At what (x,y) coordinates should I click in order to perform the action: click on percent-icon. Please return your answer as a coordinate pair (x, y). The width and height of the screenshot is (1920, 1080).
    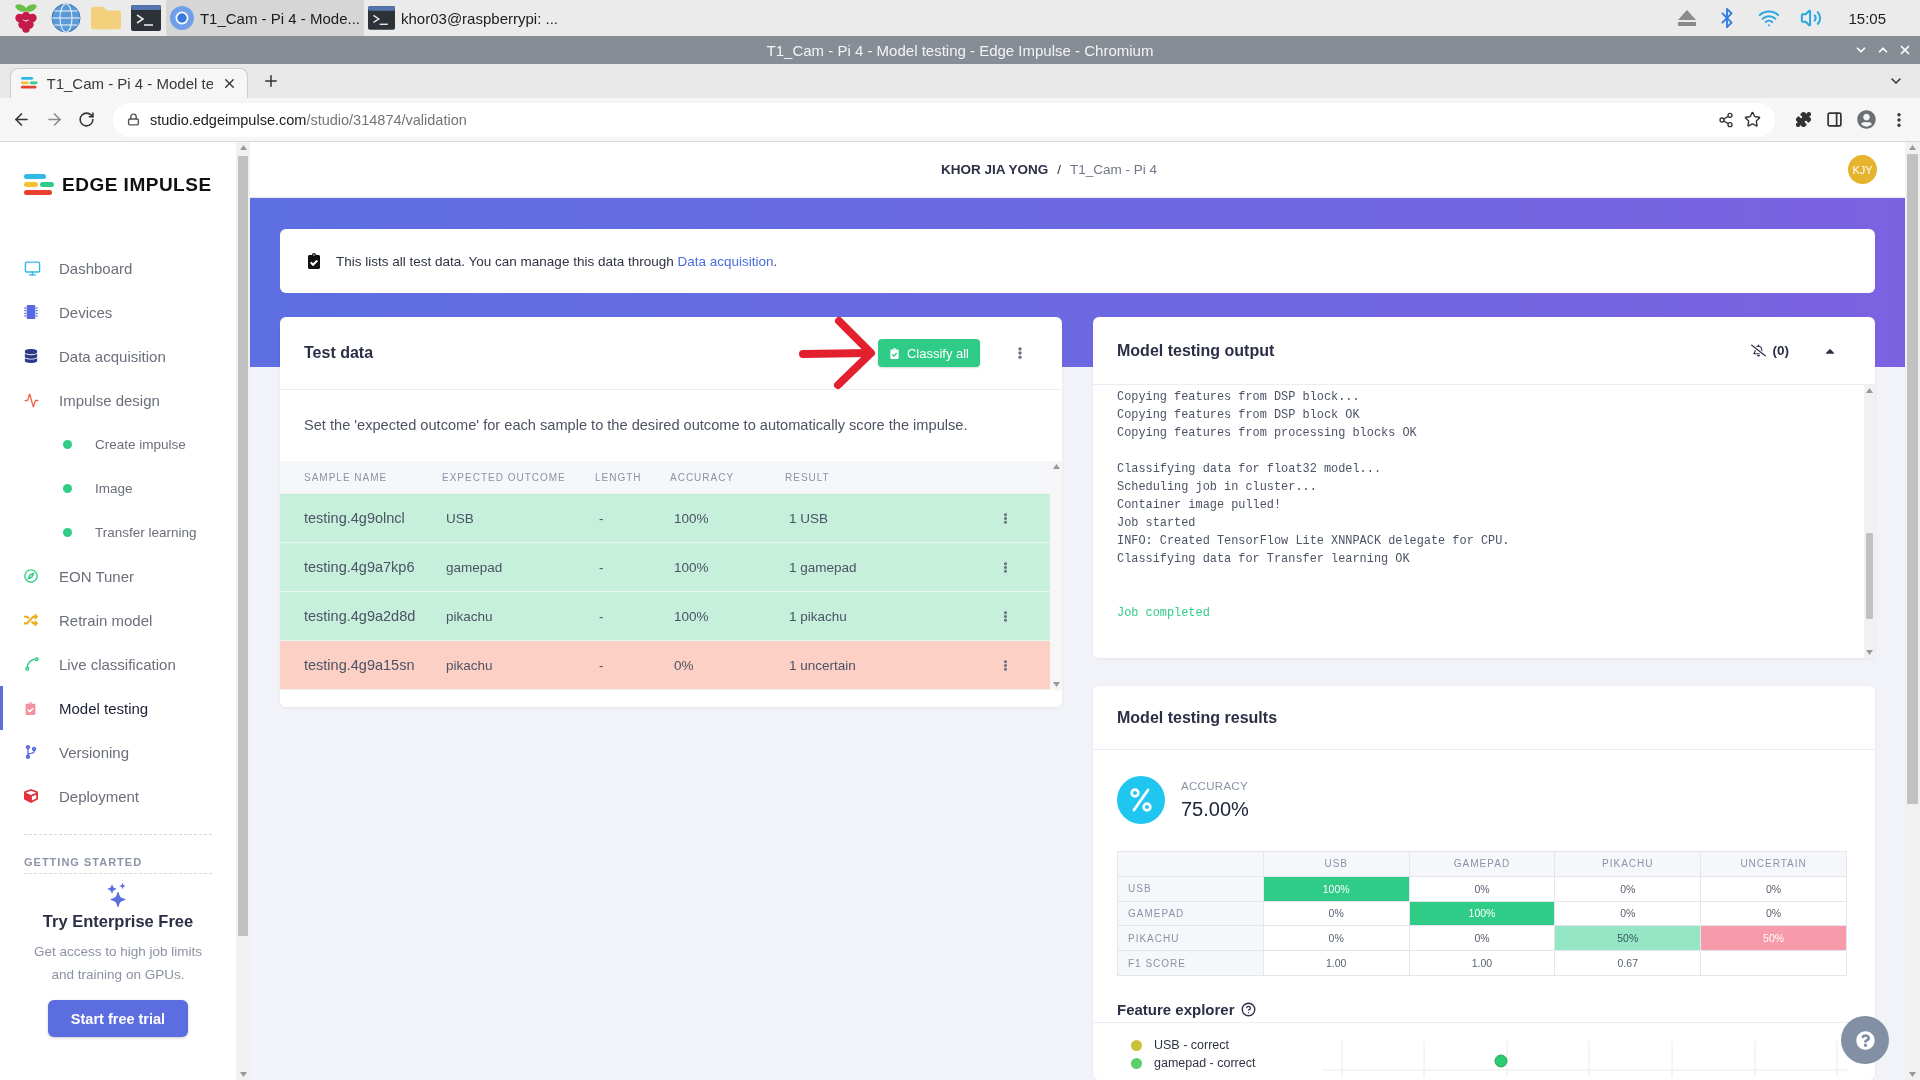
    Looking at the image, I should click on (1141, 800).